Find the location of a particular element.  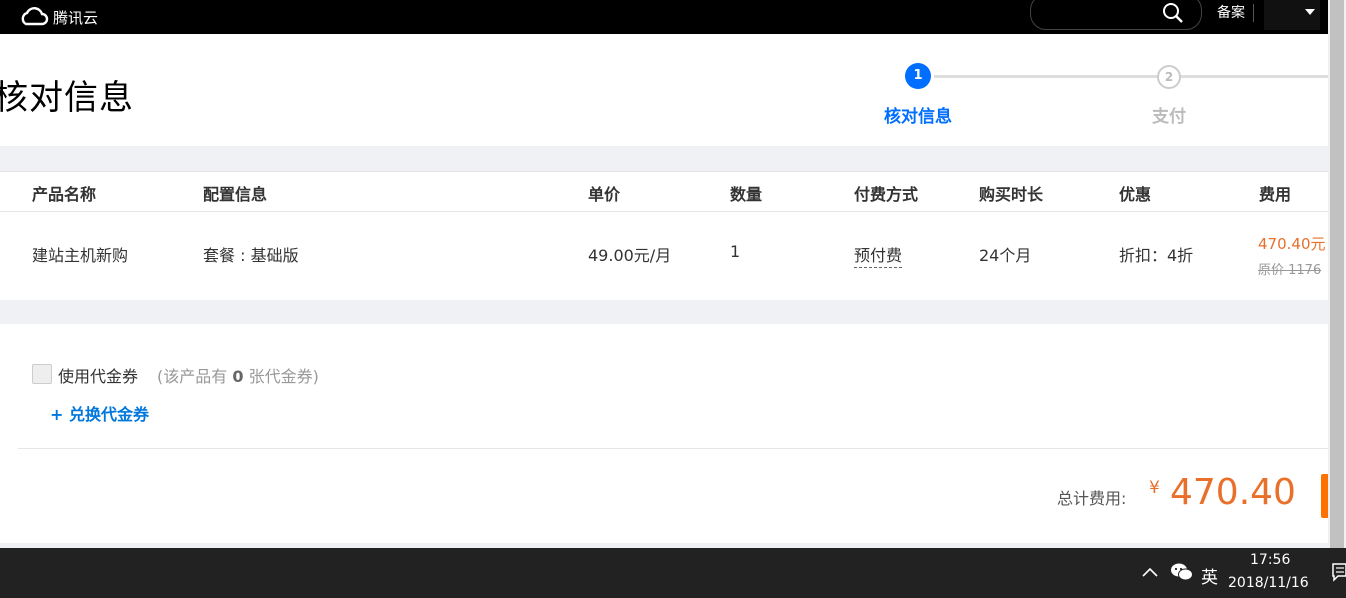

voucher-note-suffix: 张代金券) is located at coordinates (283, 376).